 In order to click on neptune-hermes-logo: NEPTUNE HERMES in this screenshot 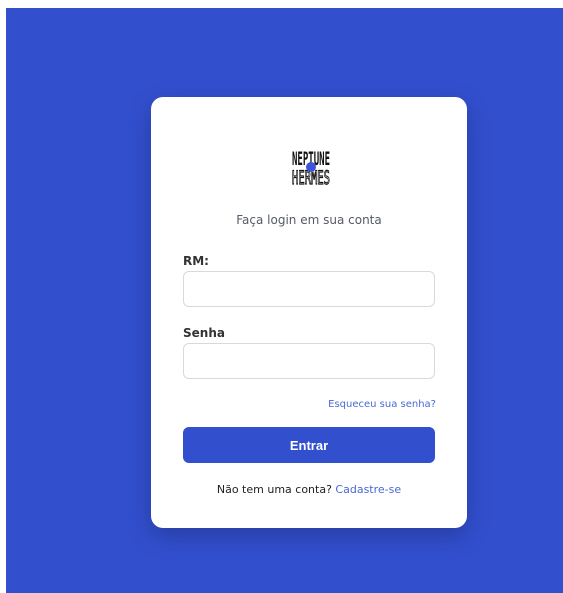, I will do `click(310, 167)`.